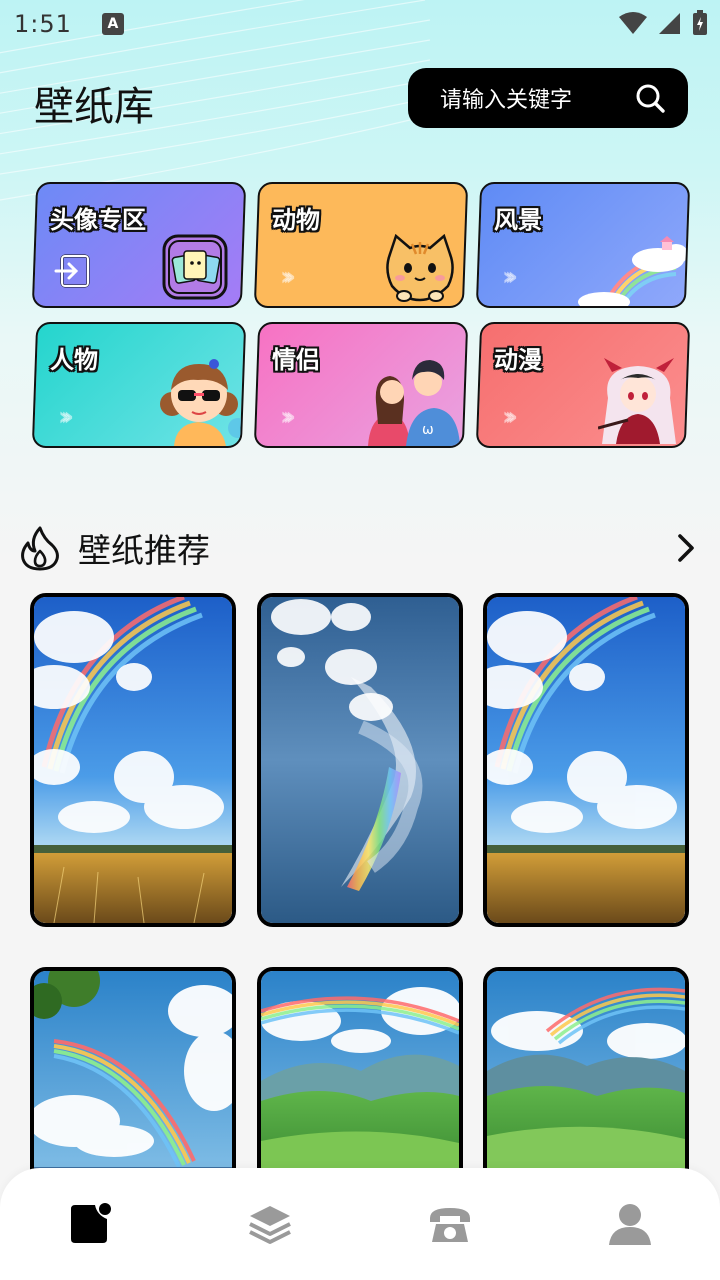  I want to click on couple-illustration: ω, so click(414, 403).